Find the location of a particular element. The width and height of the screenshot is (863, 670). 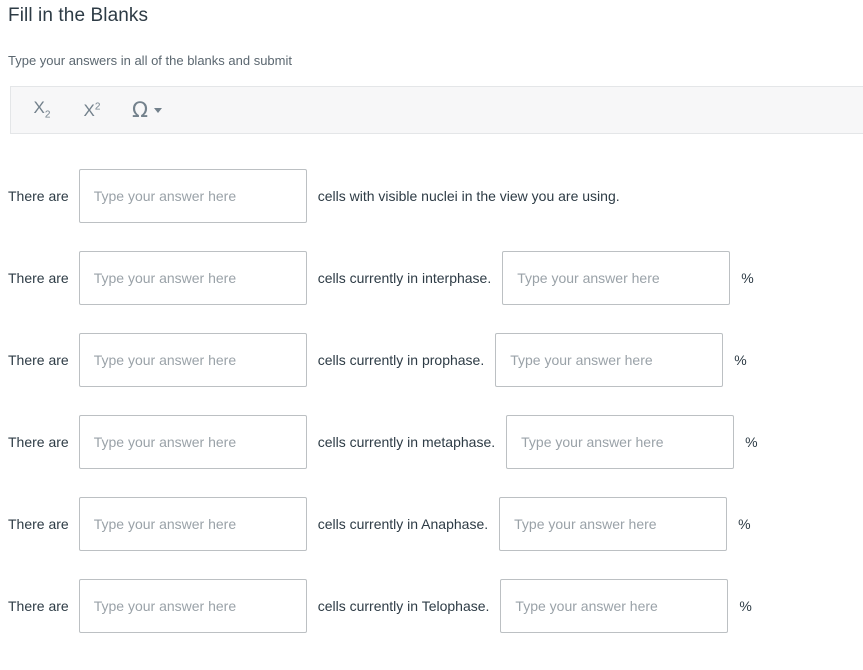

subscript-icon: X2 is located at coordinates (42, 109).